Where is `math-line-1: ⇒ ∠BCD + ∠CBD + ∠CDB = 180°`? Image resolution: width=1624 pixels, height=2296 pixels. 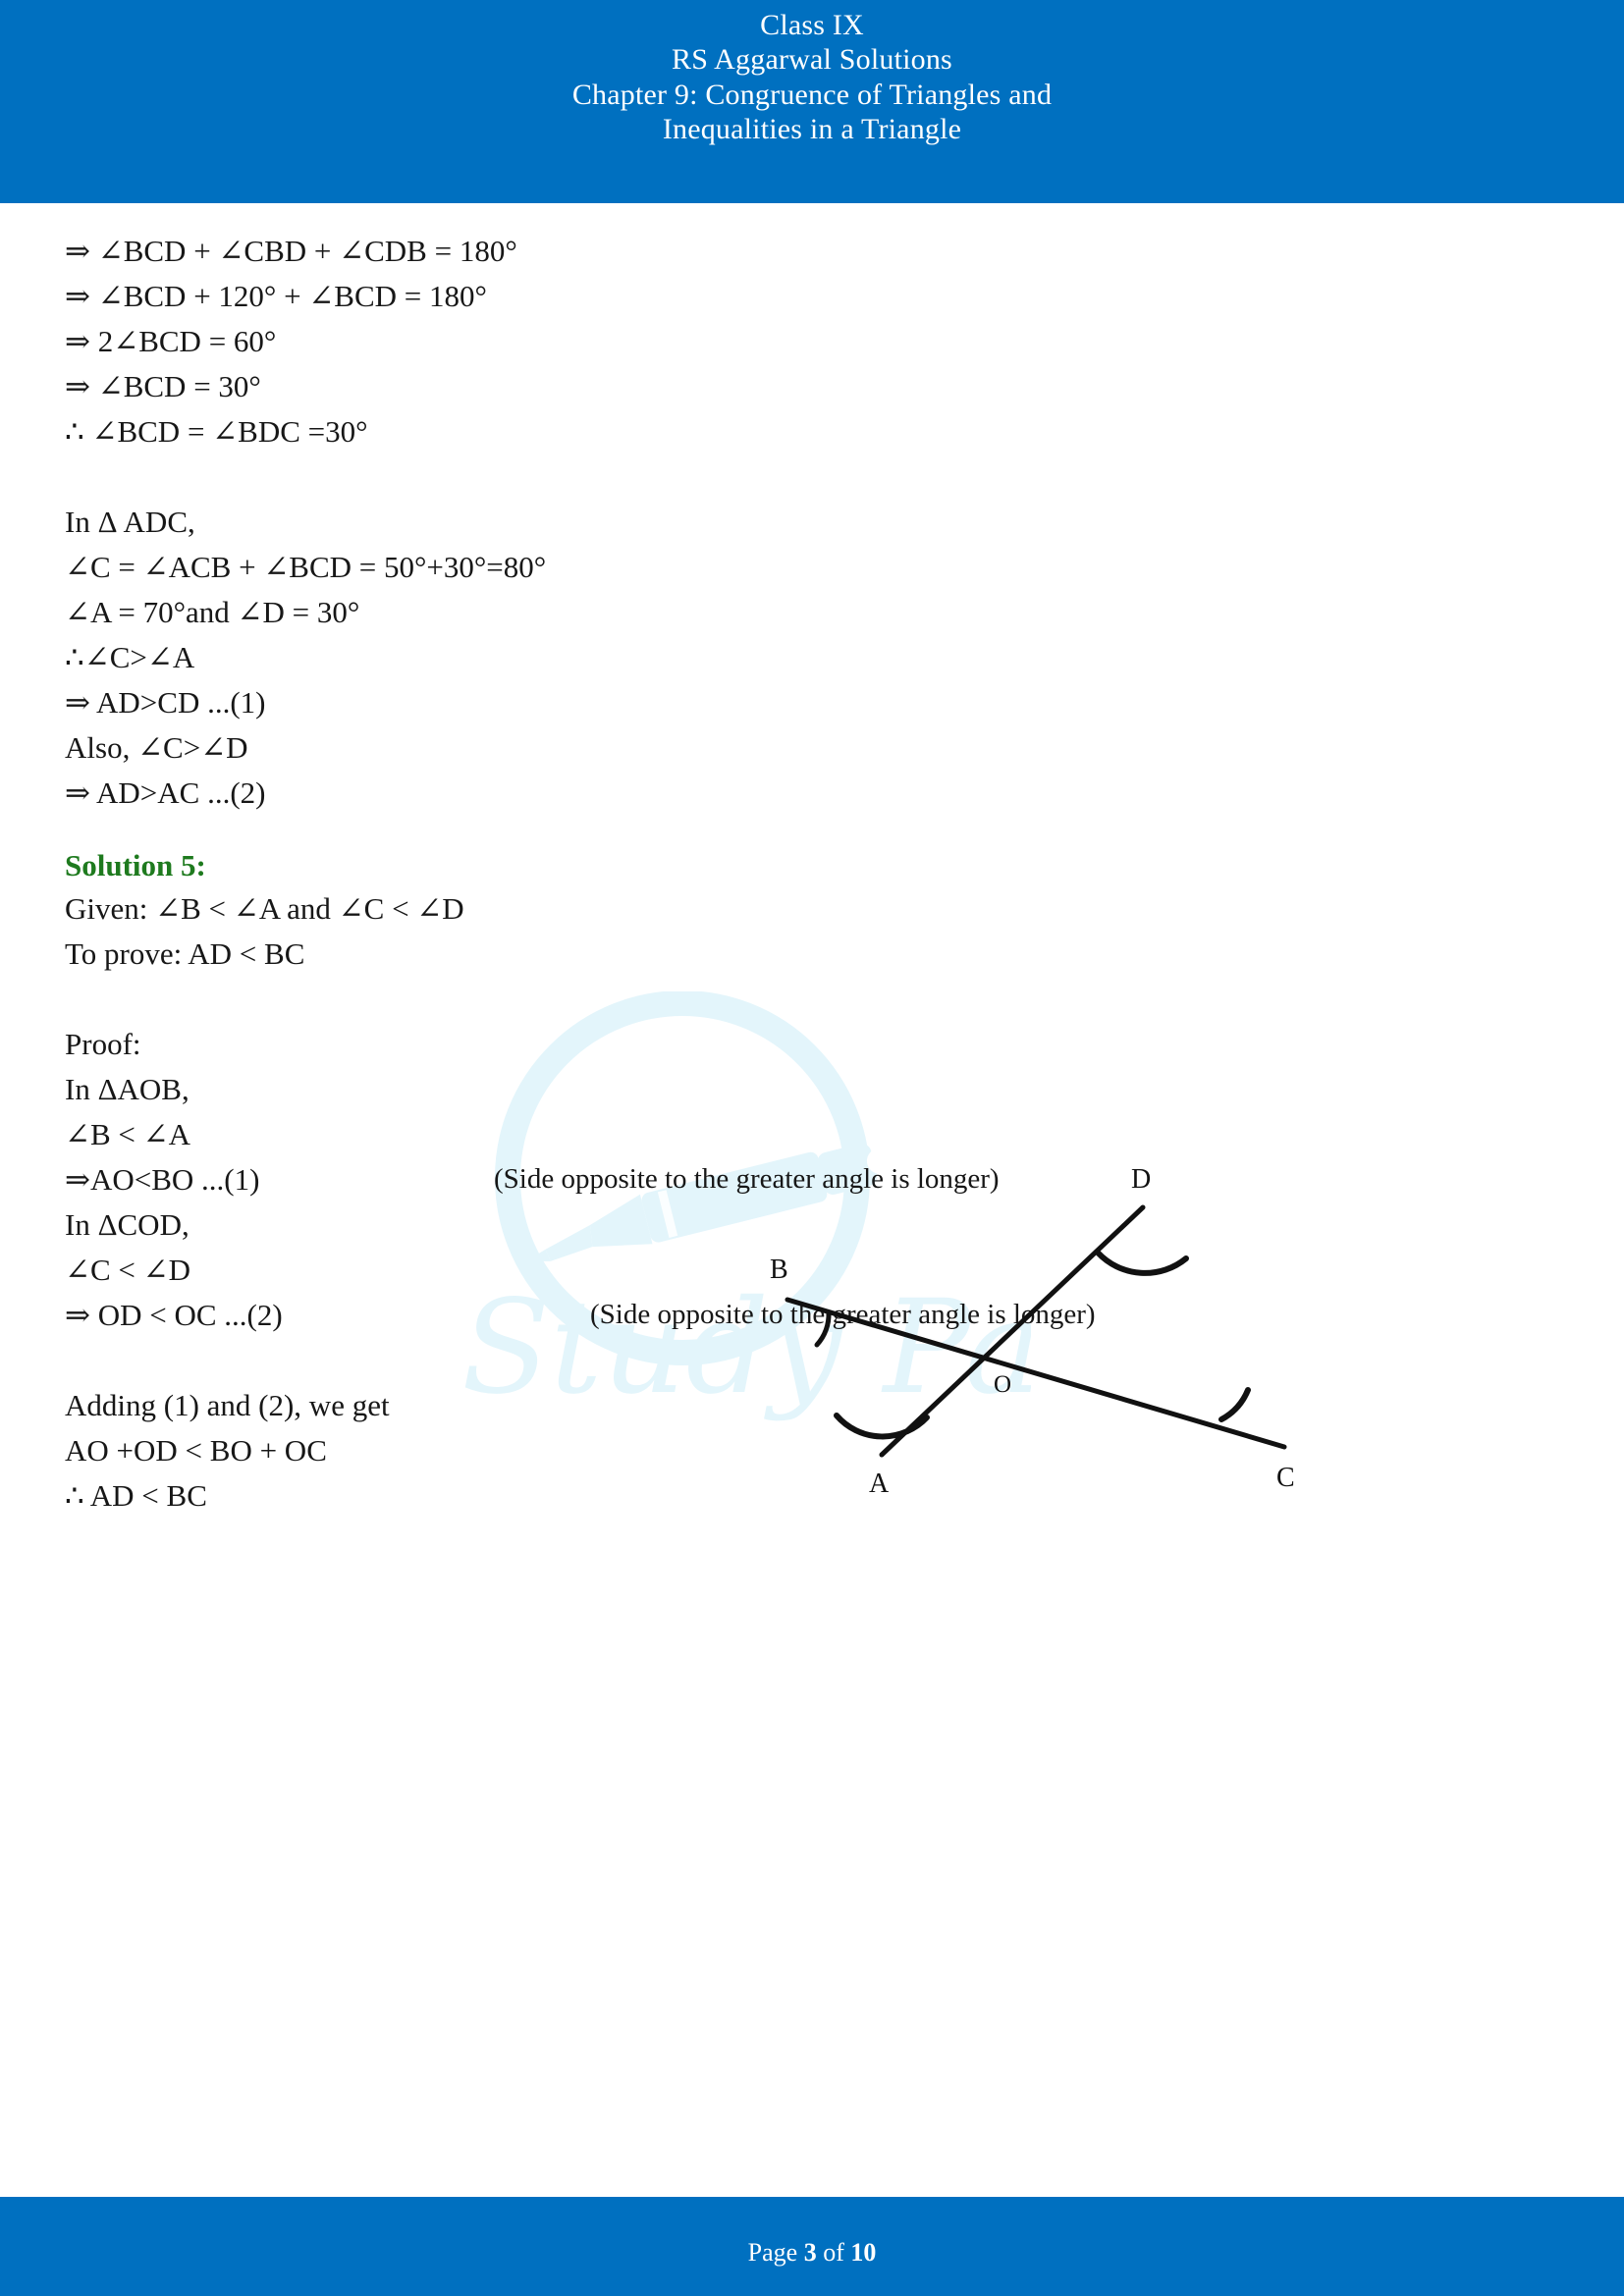 math-line-1: ⇒ ∠BCD + ∠CBD + ∠CDB = 180° is located at coordinates (291, 251).